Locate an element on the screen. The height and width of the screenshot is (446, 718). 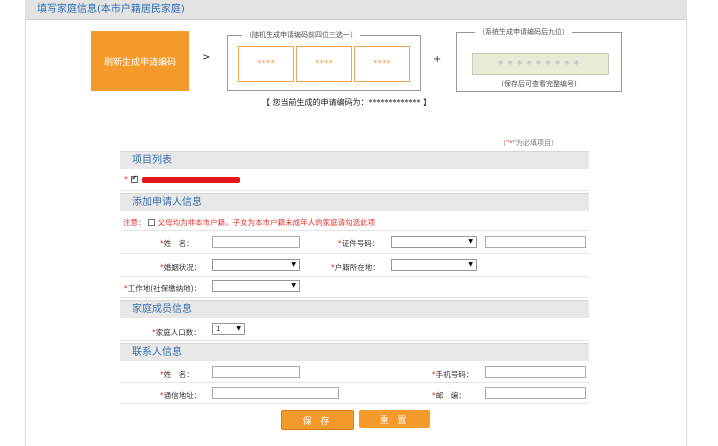
postcode-label: *邮 编： is located at coordinates (449, 395).